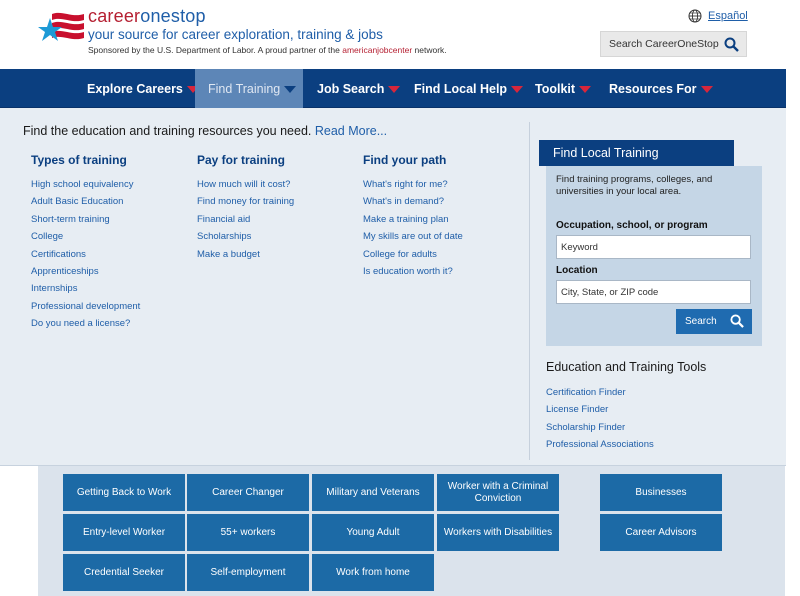 The image size is (800, 596). Describe the element at coordinates (600, 409) in the screenshot. I see `tool-link: License Finder` at that location.